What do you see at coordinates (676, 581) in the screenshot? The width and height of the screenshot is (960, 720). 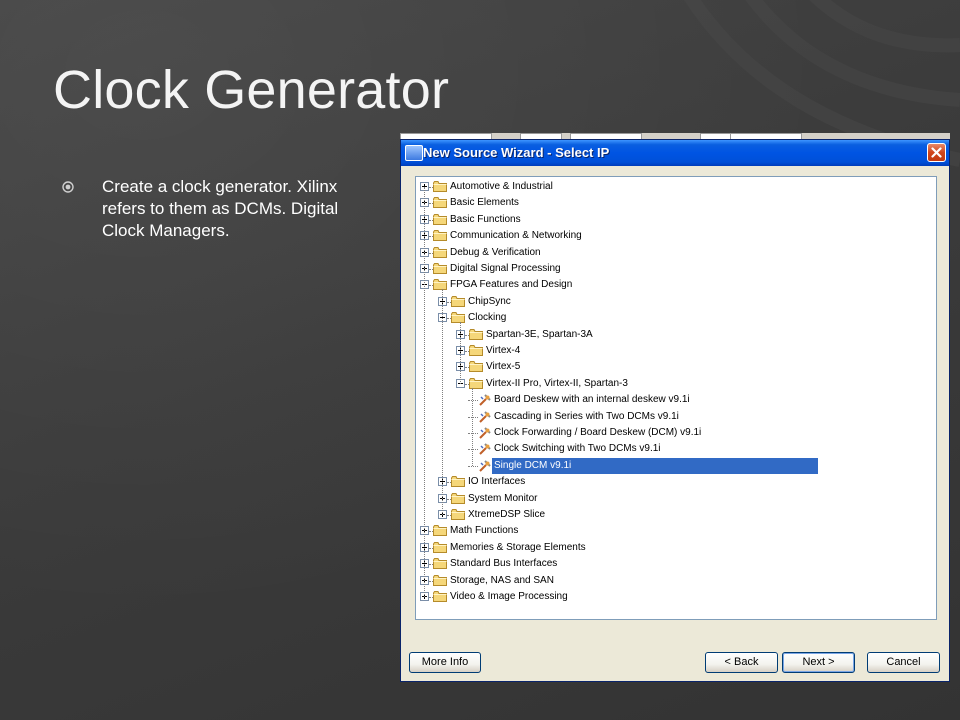 I see `tree-item-folder: Storage, NAS and SAN` at bounding box center [676, 581].